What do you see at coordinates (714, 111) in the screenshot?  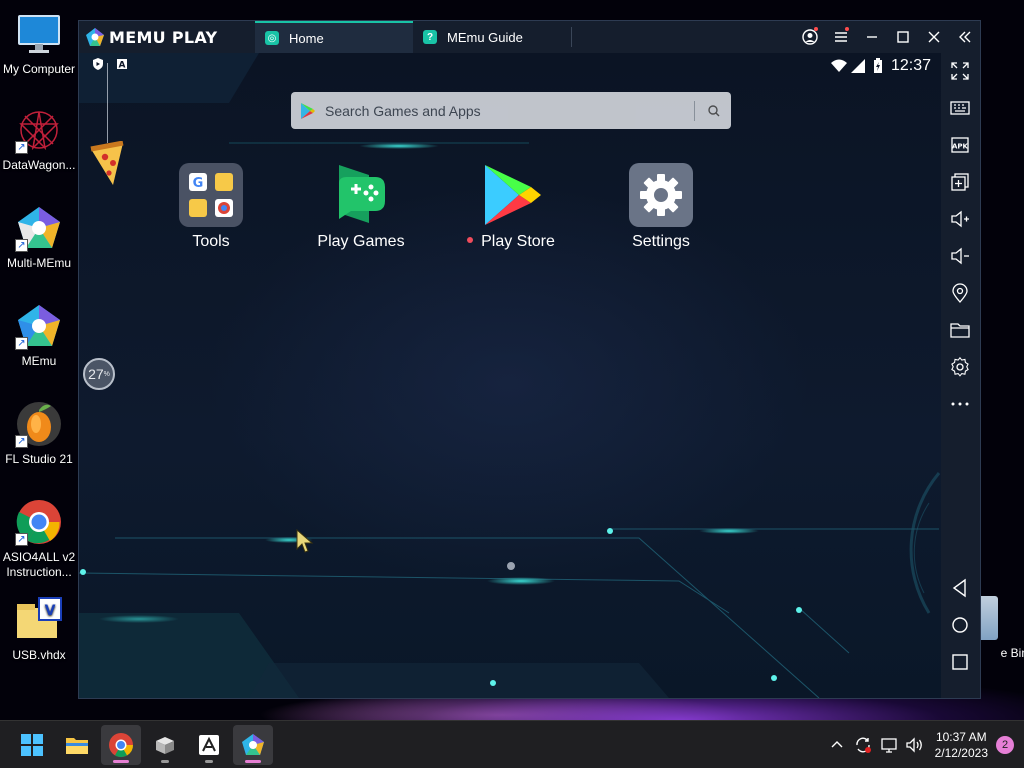 I see `search-icon` at bounding box center [714, 111].